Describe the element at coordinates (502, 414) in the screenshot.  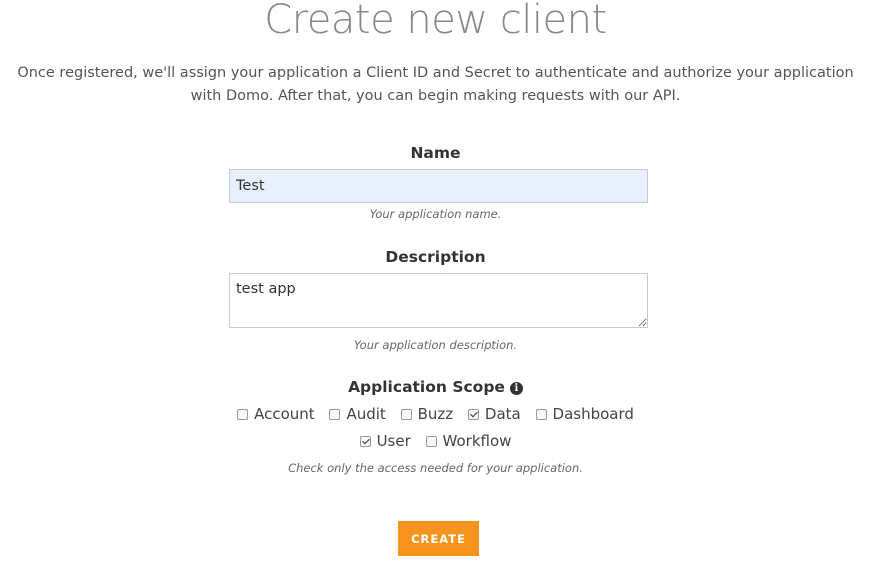
I see `scope-option-label: Data` at that location.